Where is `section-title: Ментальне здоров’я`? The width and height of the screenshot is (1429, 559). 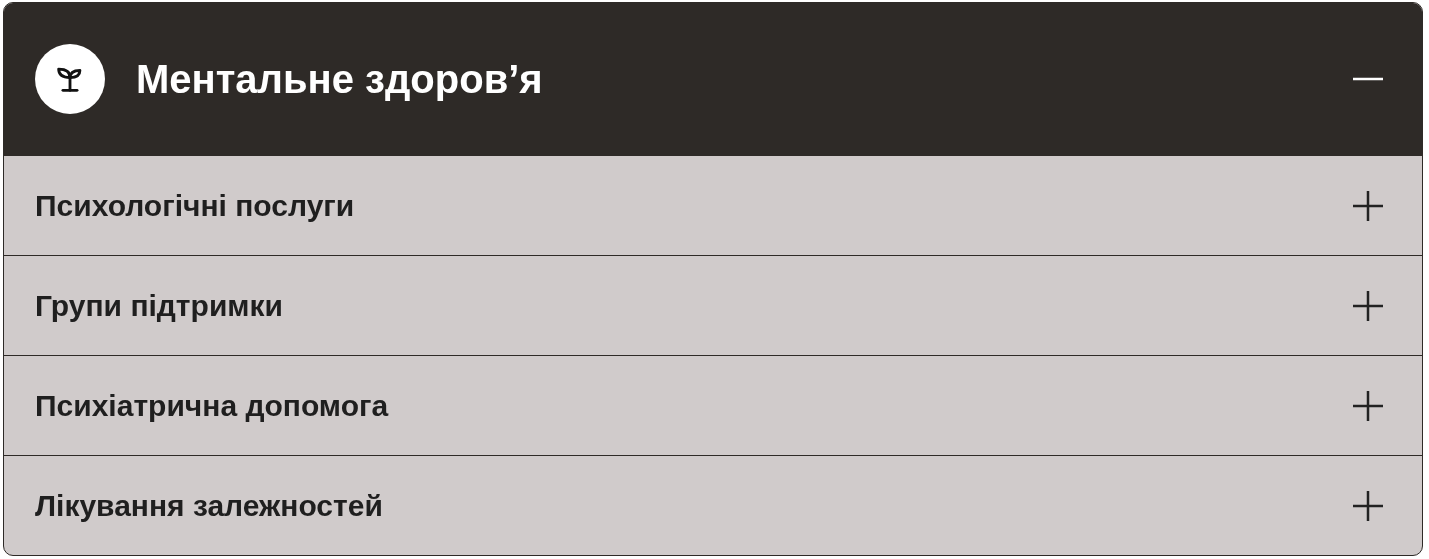
section-title: Ментальне здоров’я is located at coordinates (340, 79).